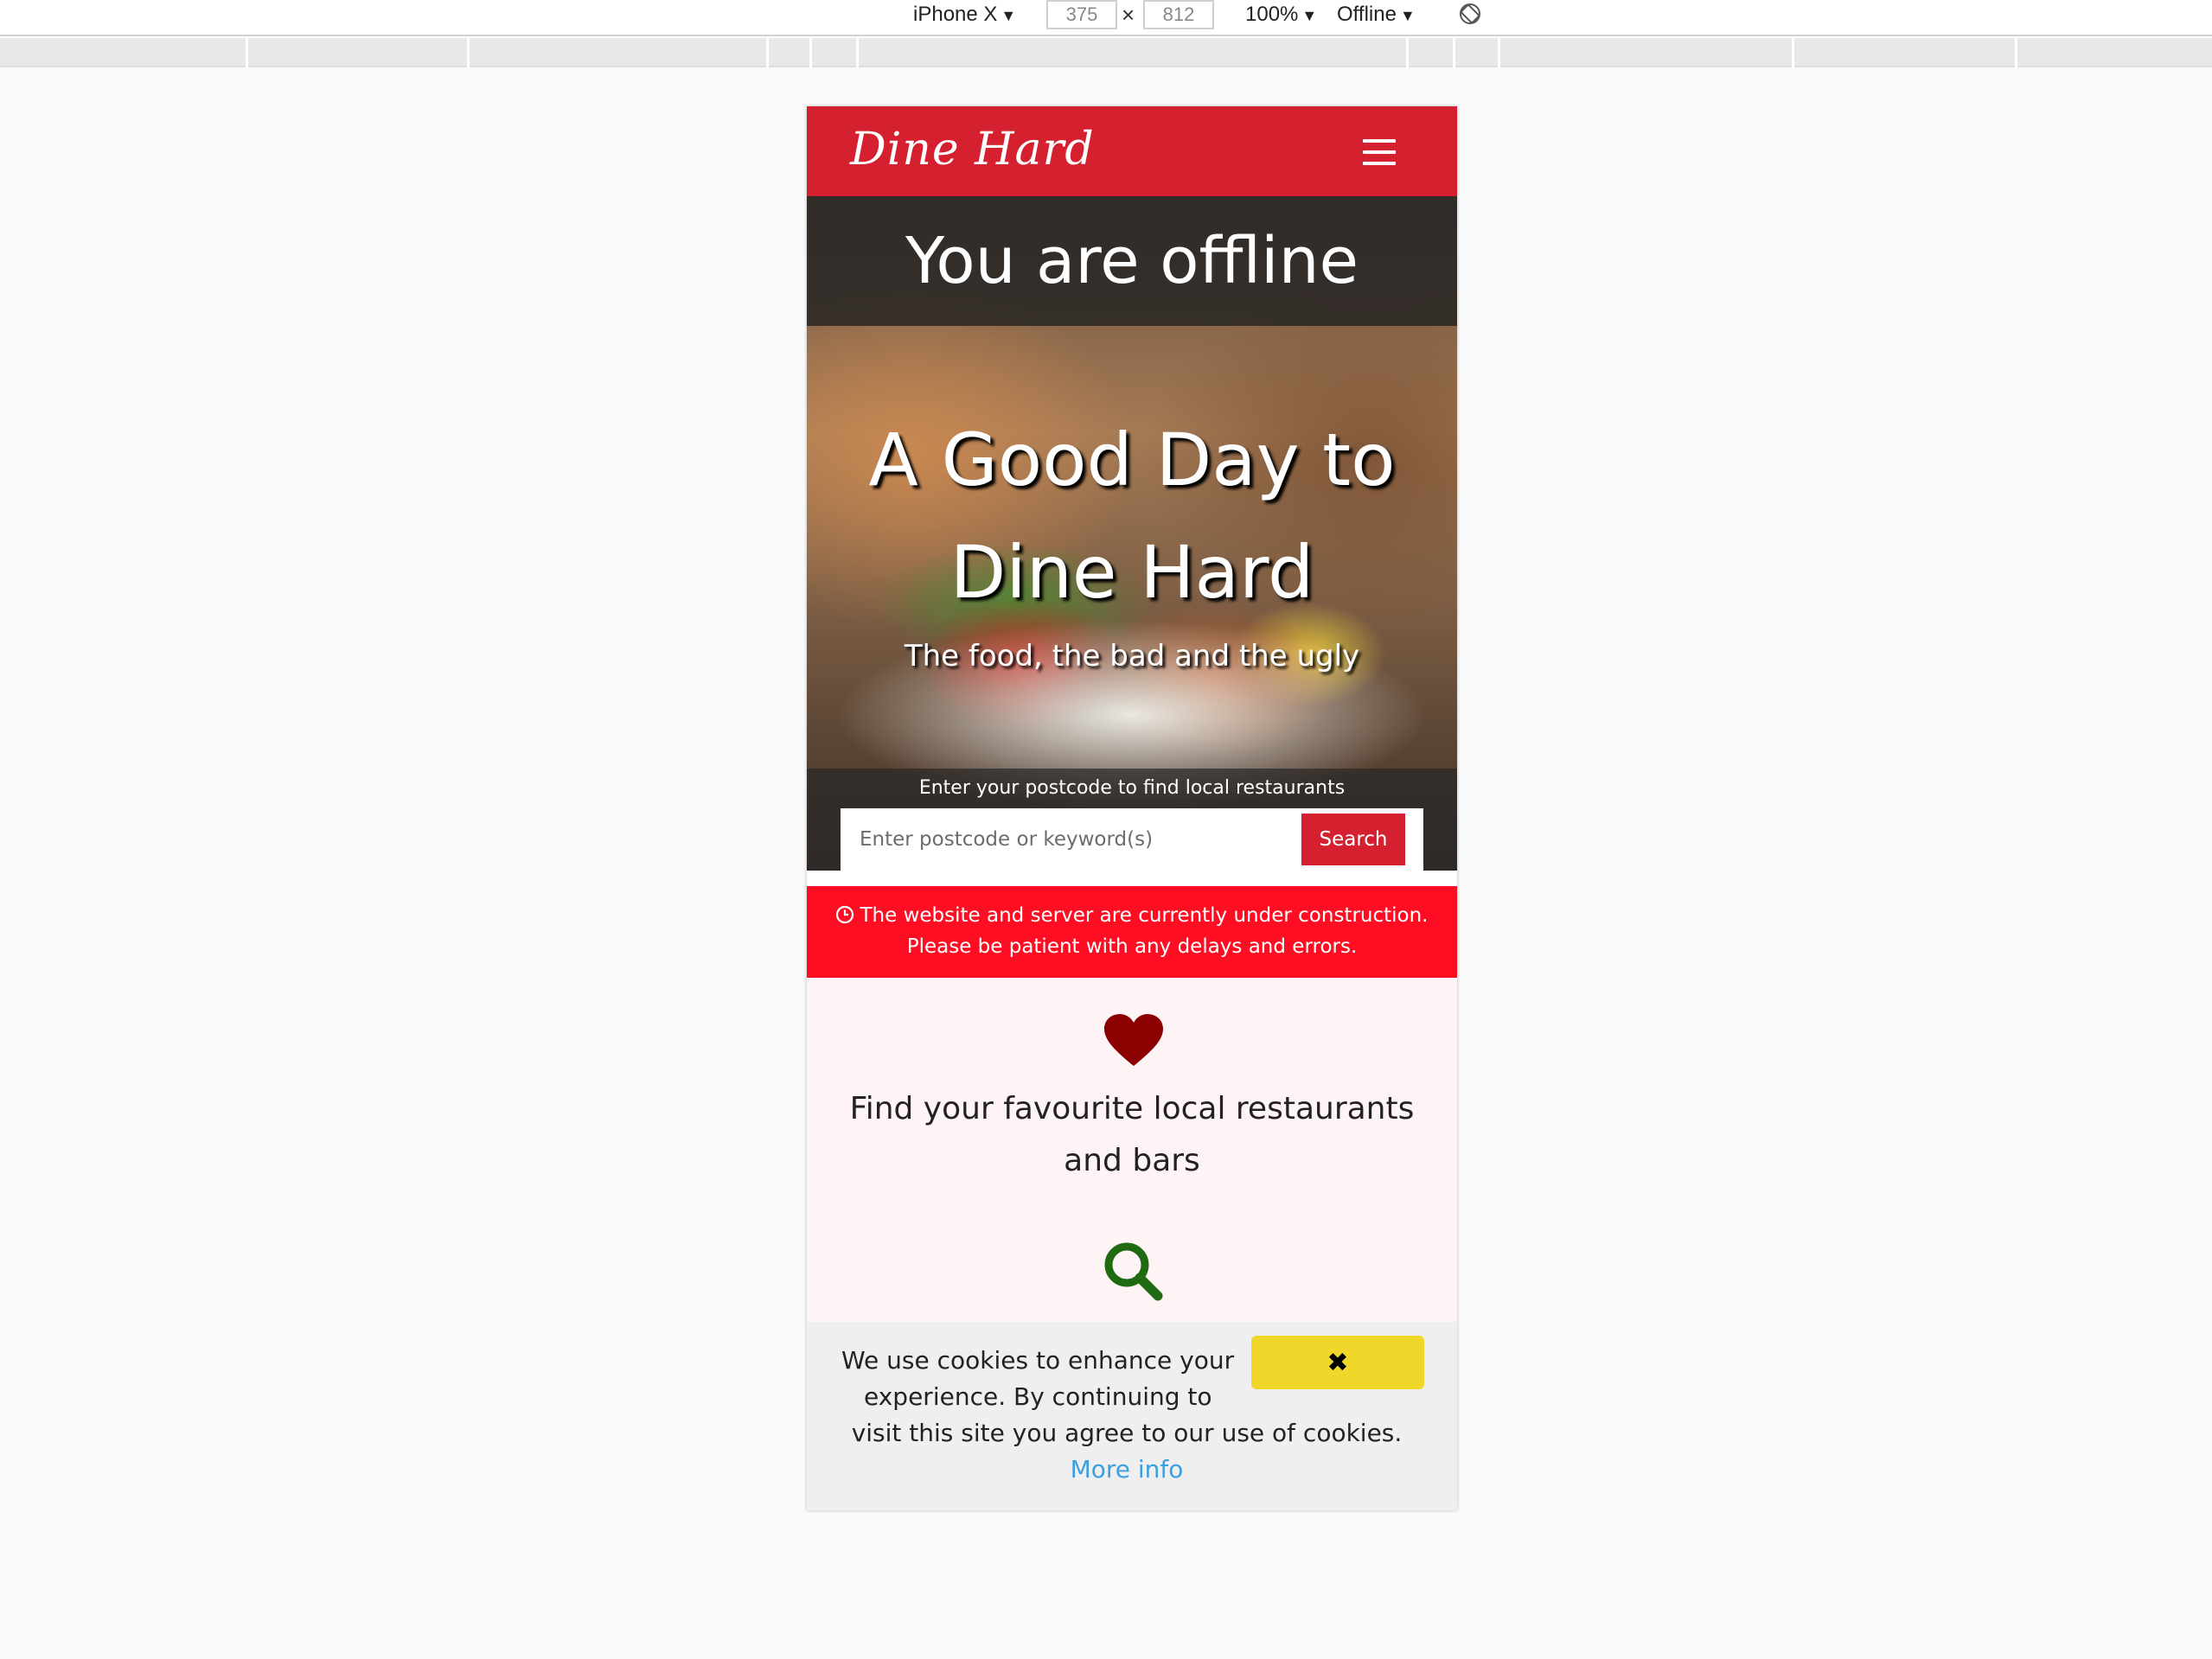  I want to click on clock-icon, so click(845, 914).